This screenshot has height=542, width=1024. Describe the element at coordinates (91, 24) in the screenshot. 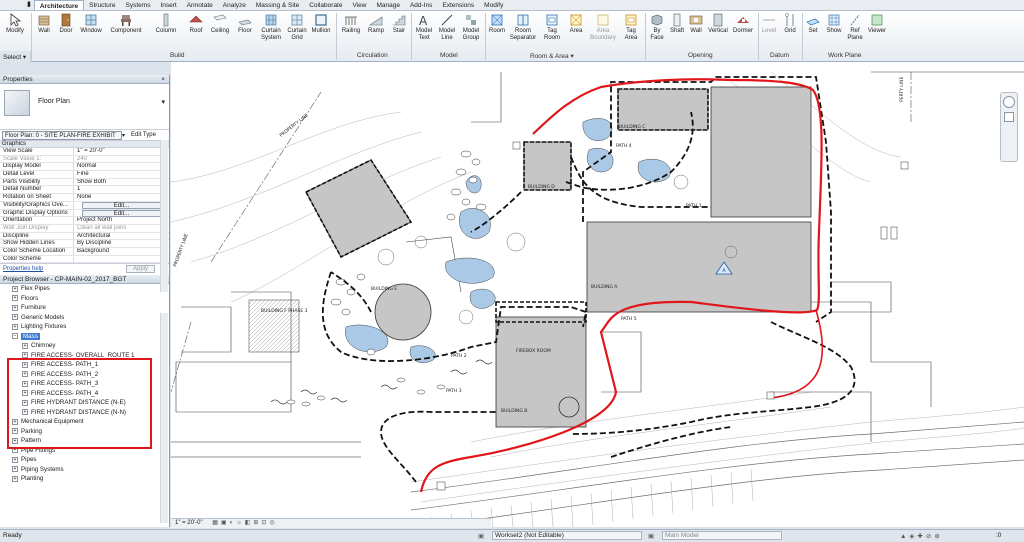

I see `window-button: Window` at that location.